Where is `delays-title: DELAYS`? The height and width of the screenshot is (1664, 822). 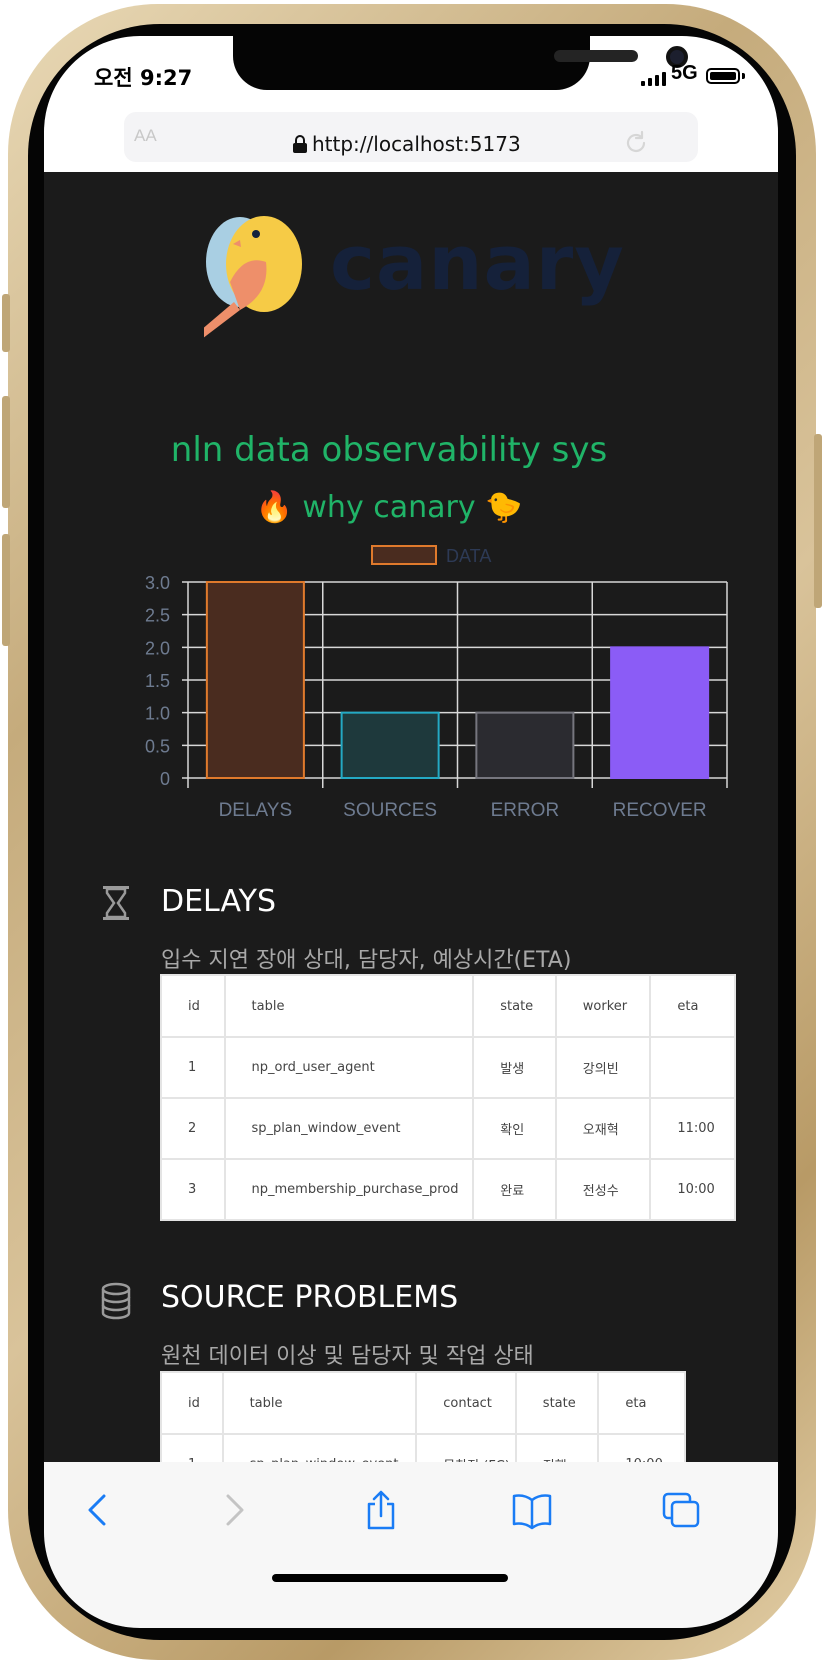
delays-title: DELAYS is located at coordinates (219, 901).